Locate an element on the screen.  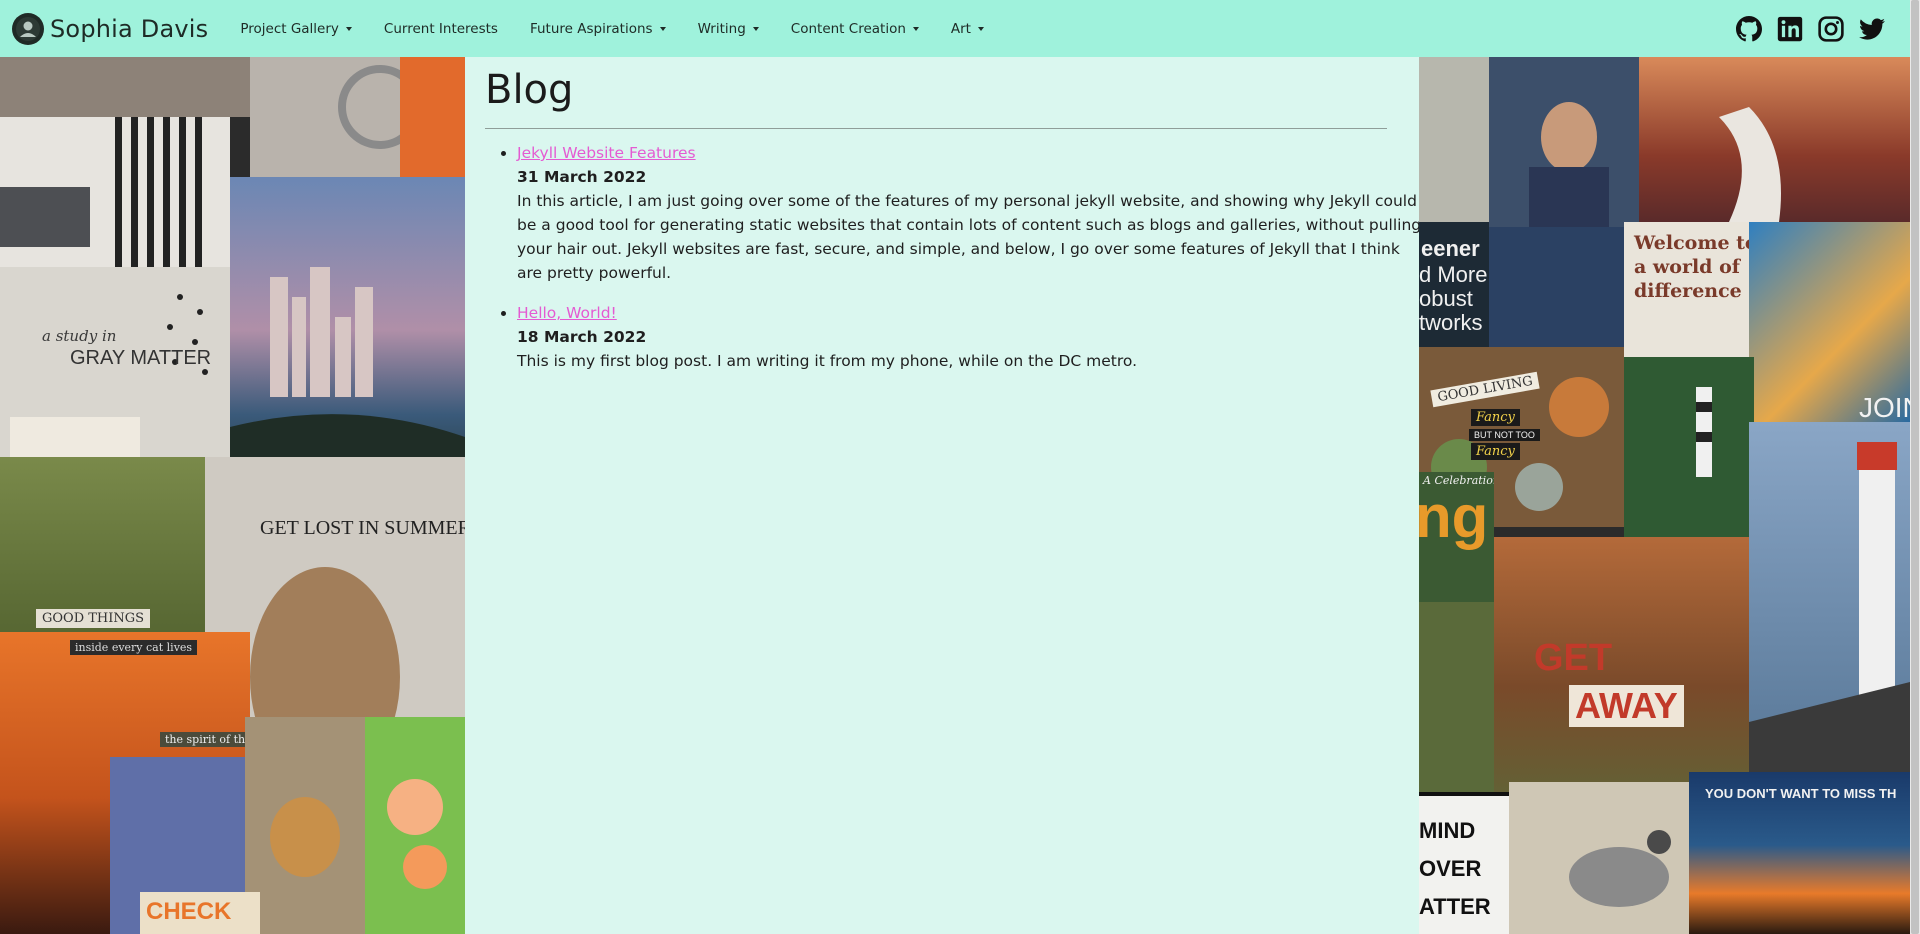
brand-name: Sophia Davis is located at coordinates (129, 28).